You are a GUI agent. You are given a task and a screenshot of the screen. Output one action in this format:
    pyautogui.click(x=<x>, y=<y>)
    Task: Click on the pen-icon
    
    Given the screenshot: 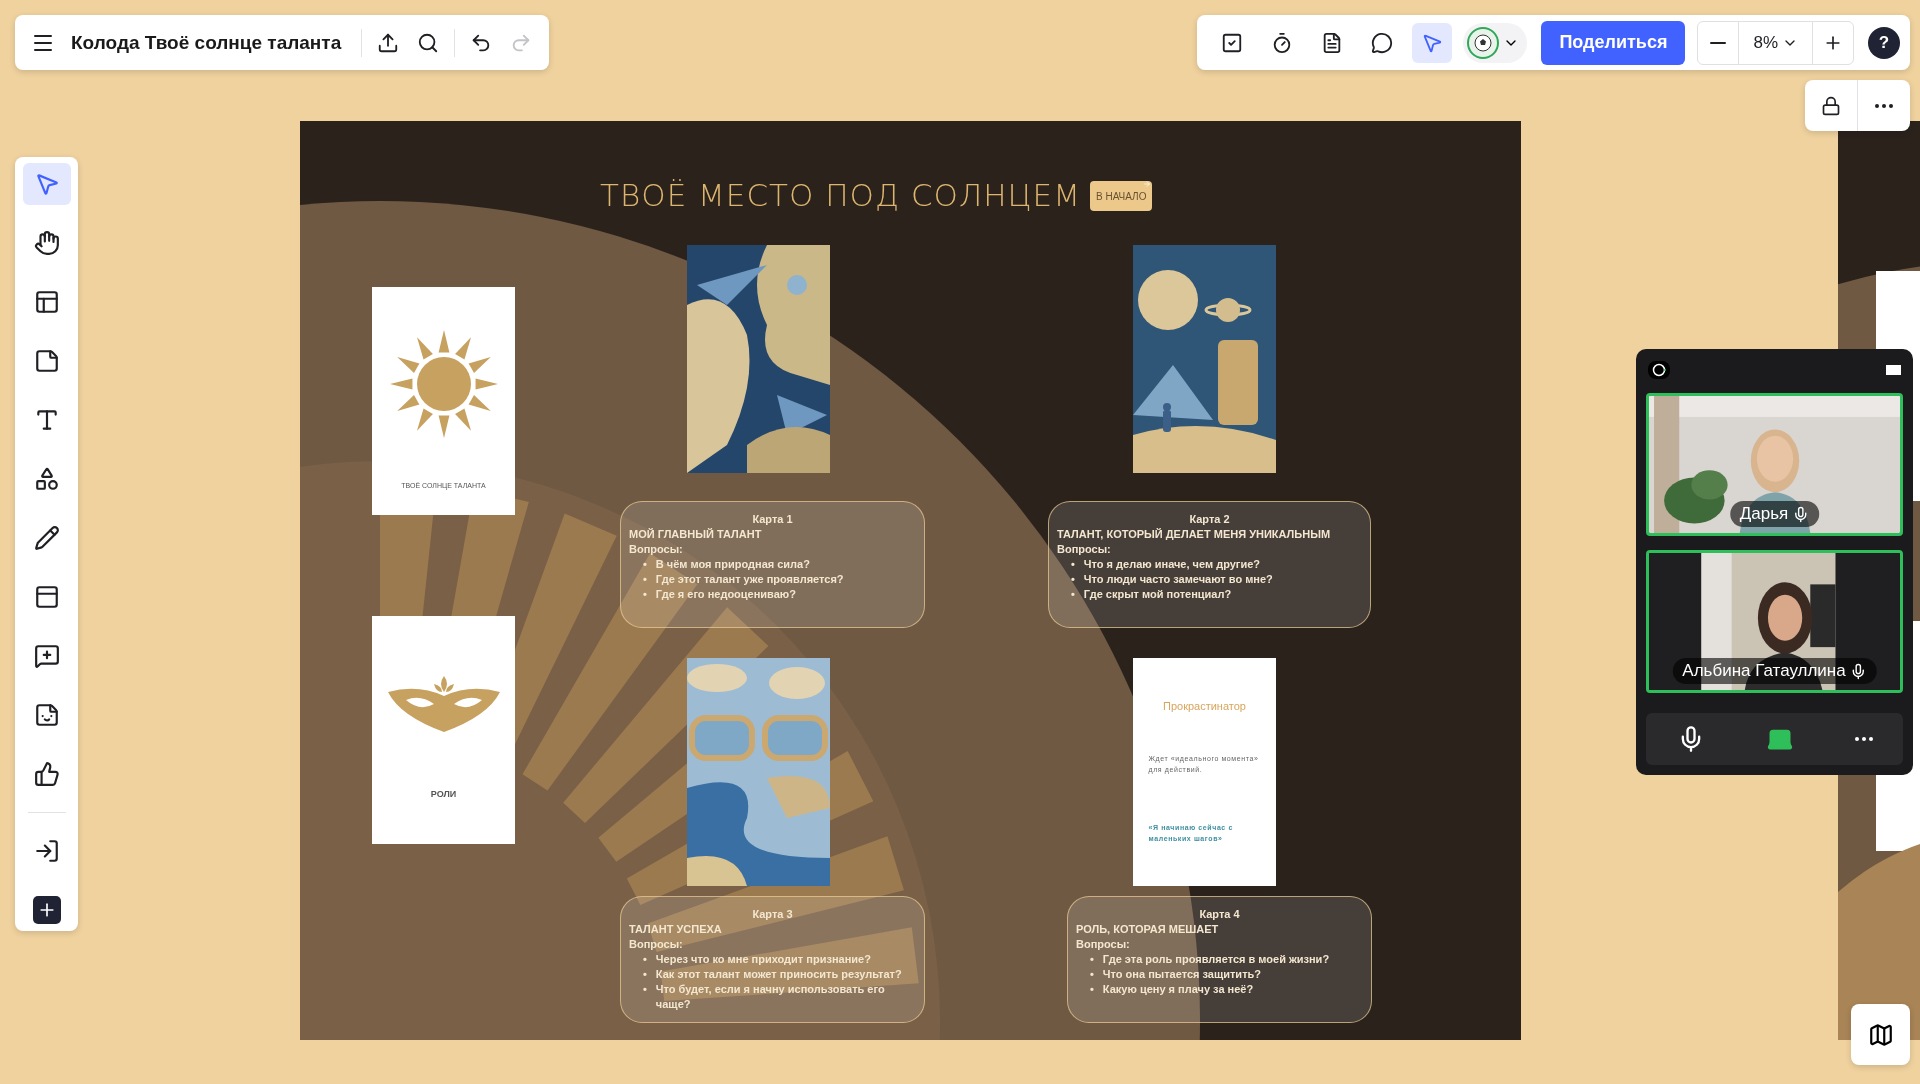 What is the action you would take?
    pyautogui.click(x=46, y=538)
    